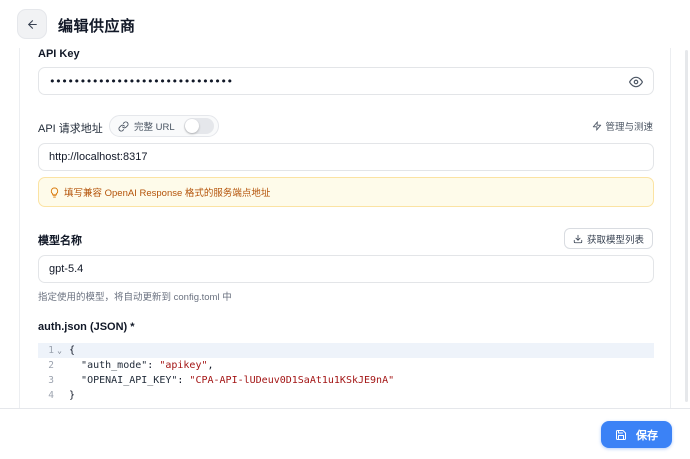 This screenshot has height=459, width=690. I want to click on endpoint-value: http://localhost:8317, so click(98, 157).